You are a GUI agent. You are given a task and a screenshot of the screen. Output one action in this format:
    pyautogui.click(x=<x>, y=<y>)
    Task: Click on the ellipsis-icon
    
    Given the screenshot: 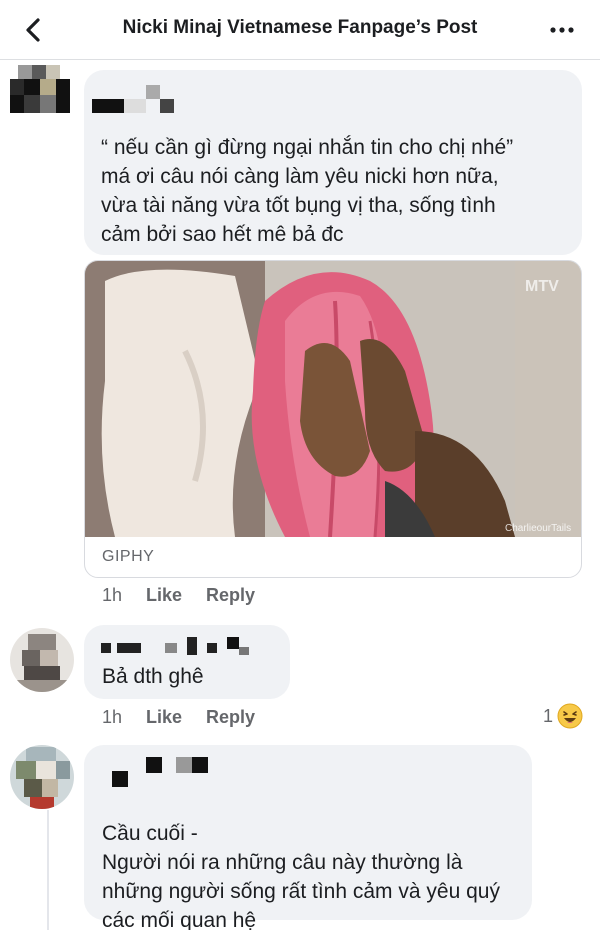 What is the action you would take?
    pyautogui.click(x=562, y=30)
    